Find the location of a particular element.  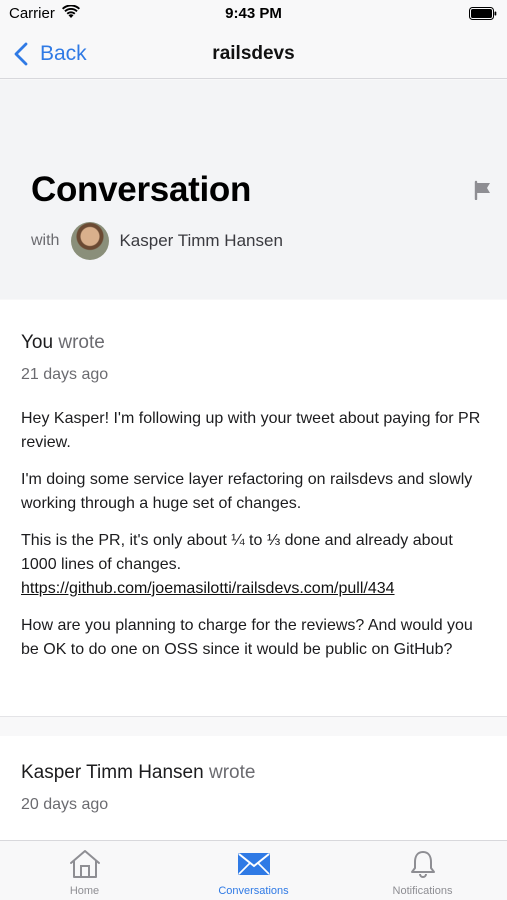

message-timestamp: 20 days ago is located at coordinates (65, 804).